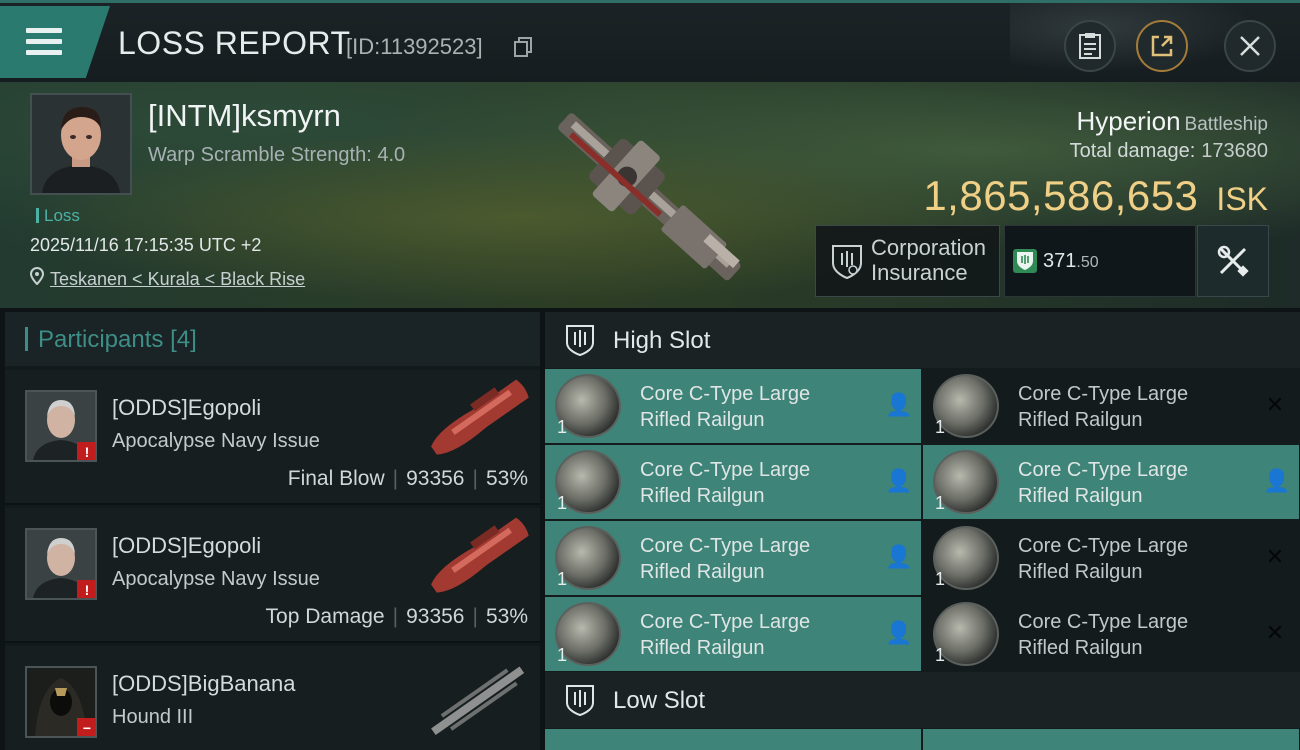 The image size is (1300, 750). I want to click on close-button, so click(1250, 46).